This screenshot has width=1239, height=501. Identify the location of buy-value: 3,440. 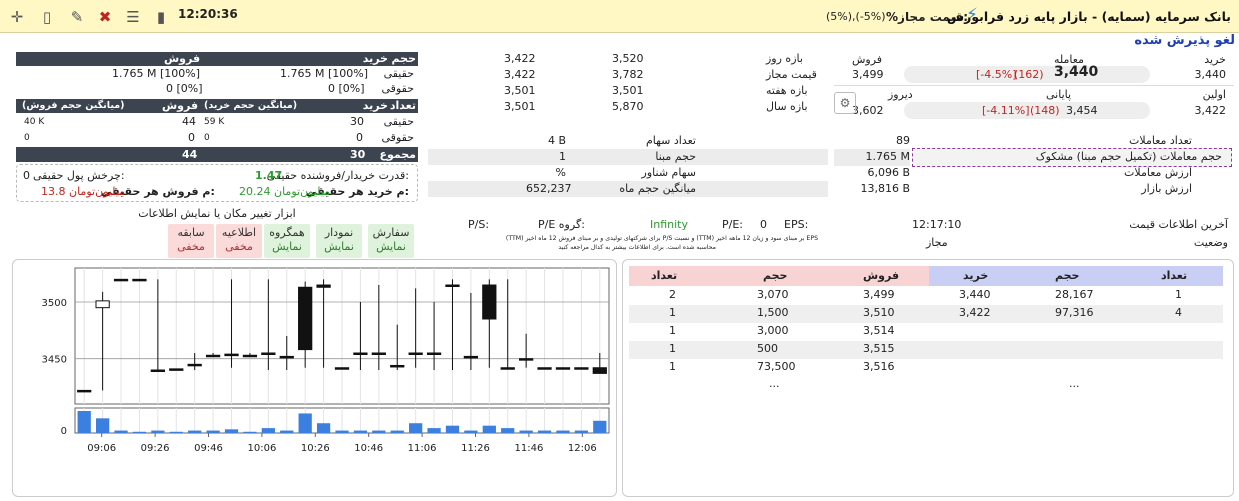
(1210, 74).